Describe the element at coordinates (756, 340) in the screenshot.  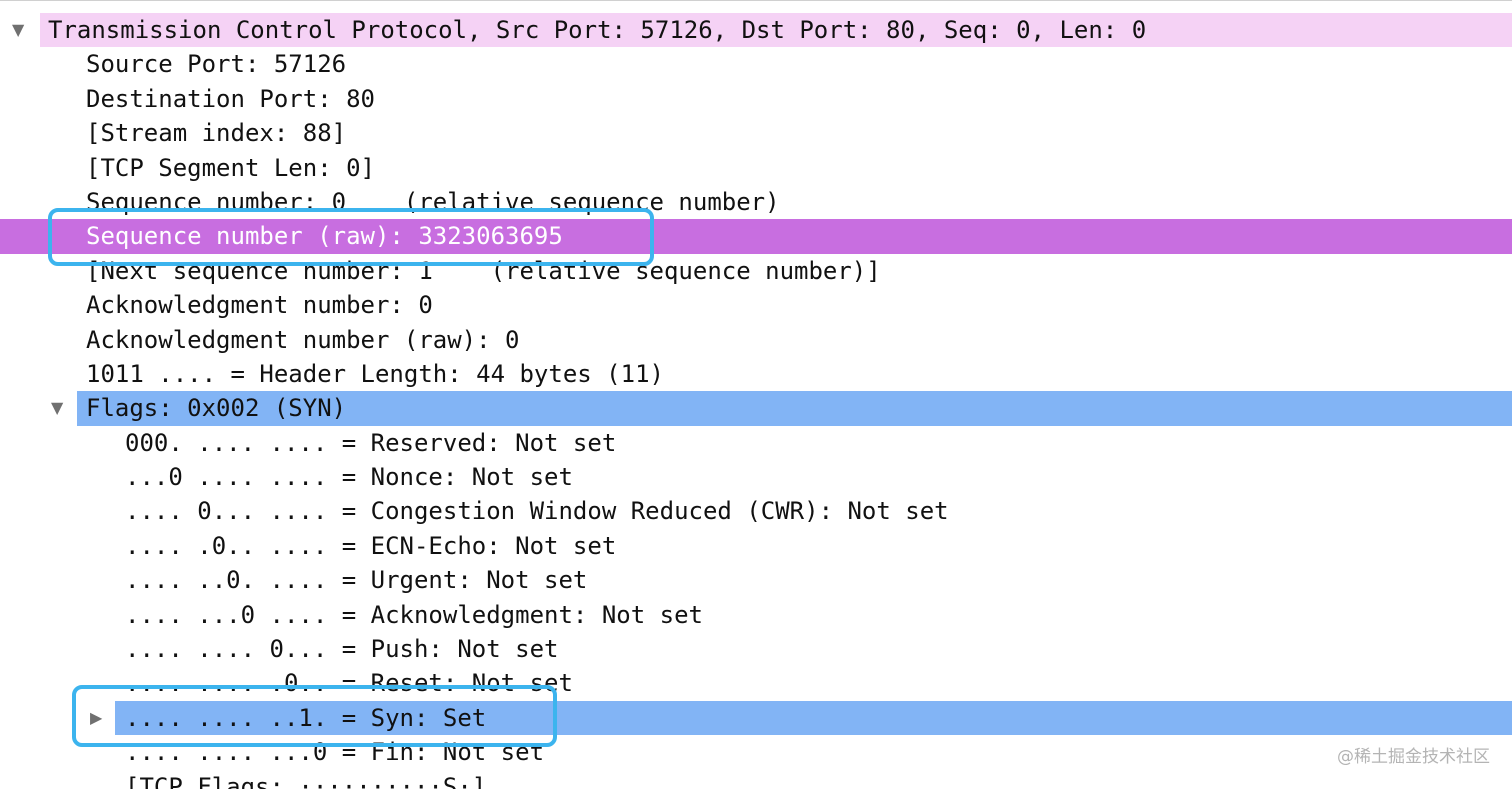
I see `field-acknowledgment-number-raw: Acknowledgment number (raw): 0` at that location.